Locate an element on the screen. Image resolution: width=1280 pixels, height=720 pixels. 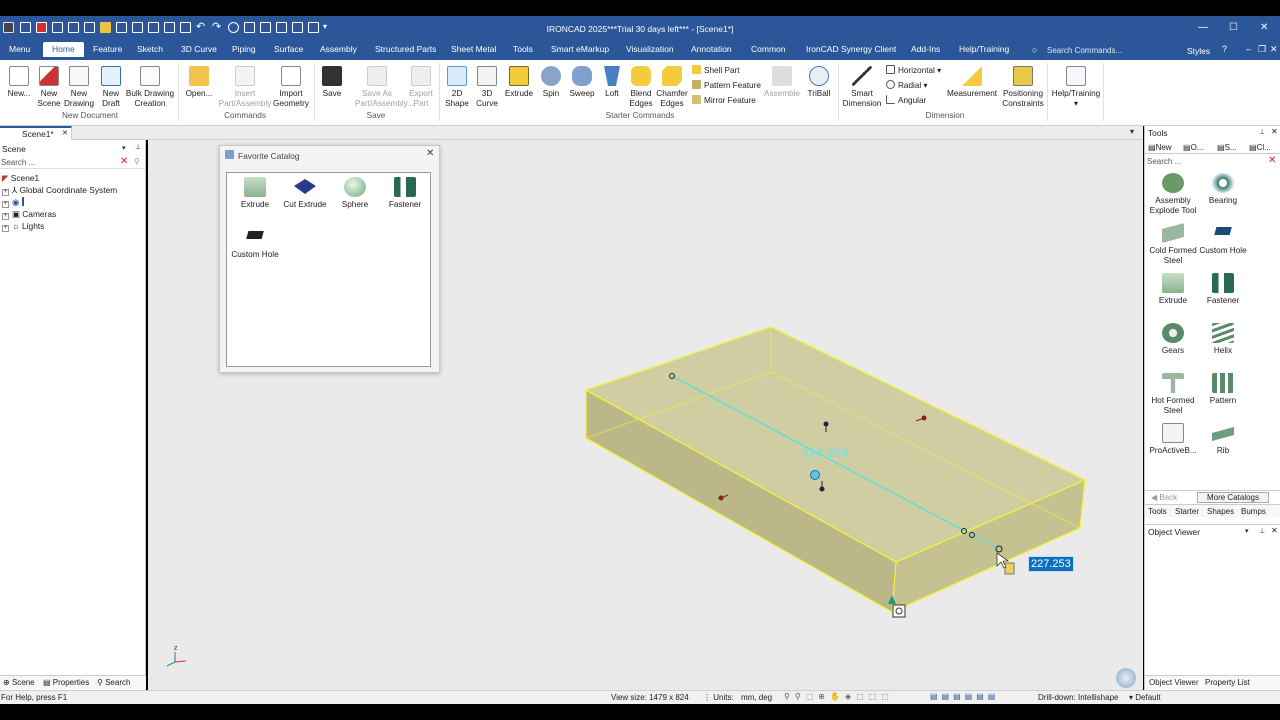
tab-bumps: Bumps is located at coordinates (1253, 511).